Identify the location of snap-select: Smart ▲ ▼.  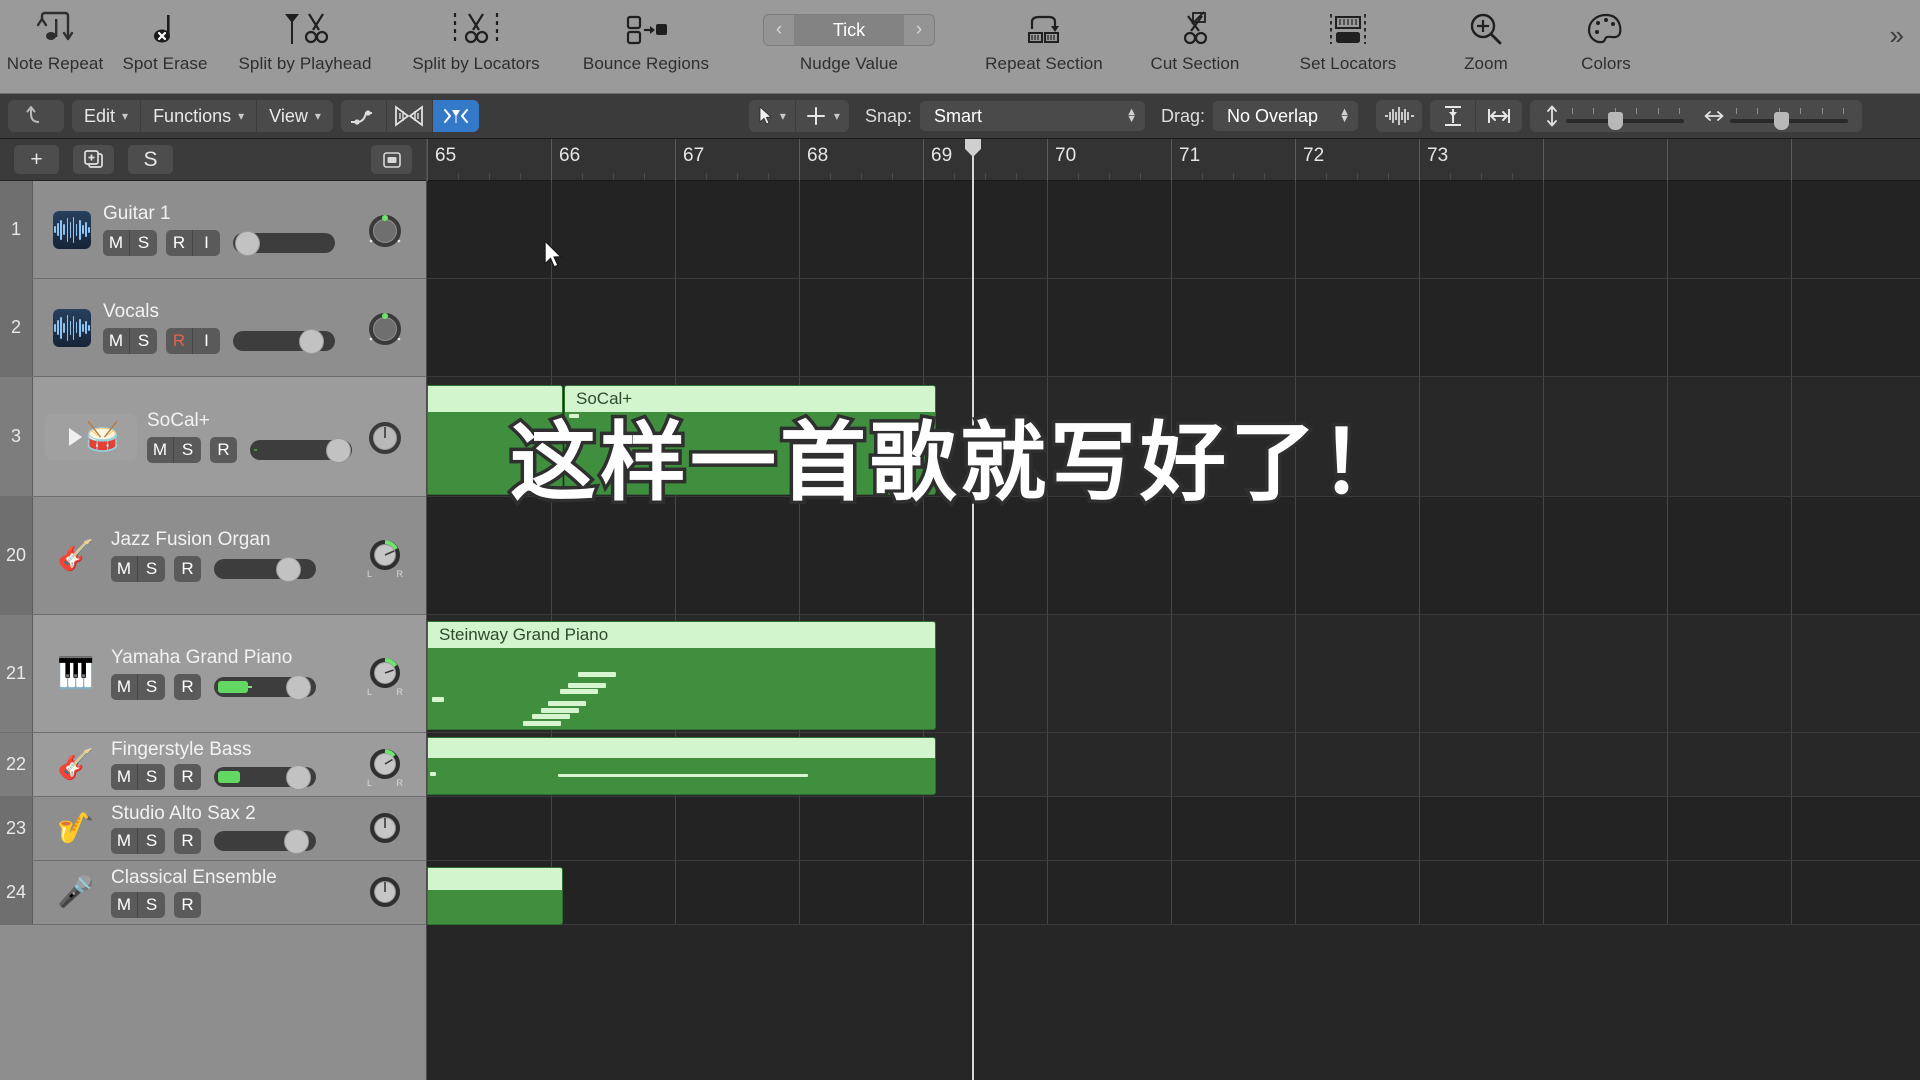
(1032, 116).